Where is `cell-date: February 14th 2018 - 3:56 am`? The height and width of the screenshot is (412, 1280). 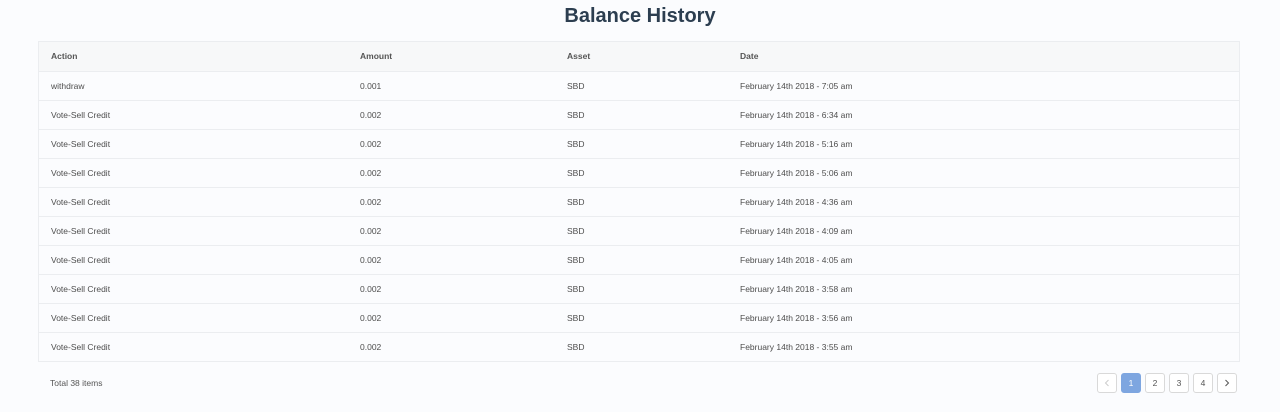 cell-date: February 14th 2018 - 3:56 am is located at coordinates (983, 318).